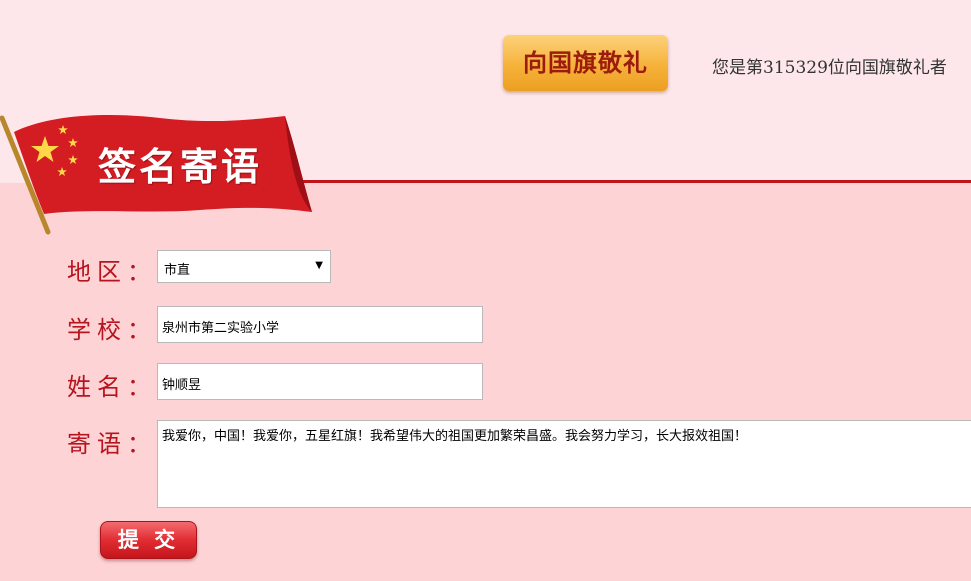 The width and height of the screenshot is (971, 581). What do you see at coordinates (320, 324) in the screenshot?
I see `school-input: 泉州市第二实验小学` at bounding box center [320, 324].